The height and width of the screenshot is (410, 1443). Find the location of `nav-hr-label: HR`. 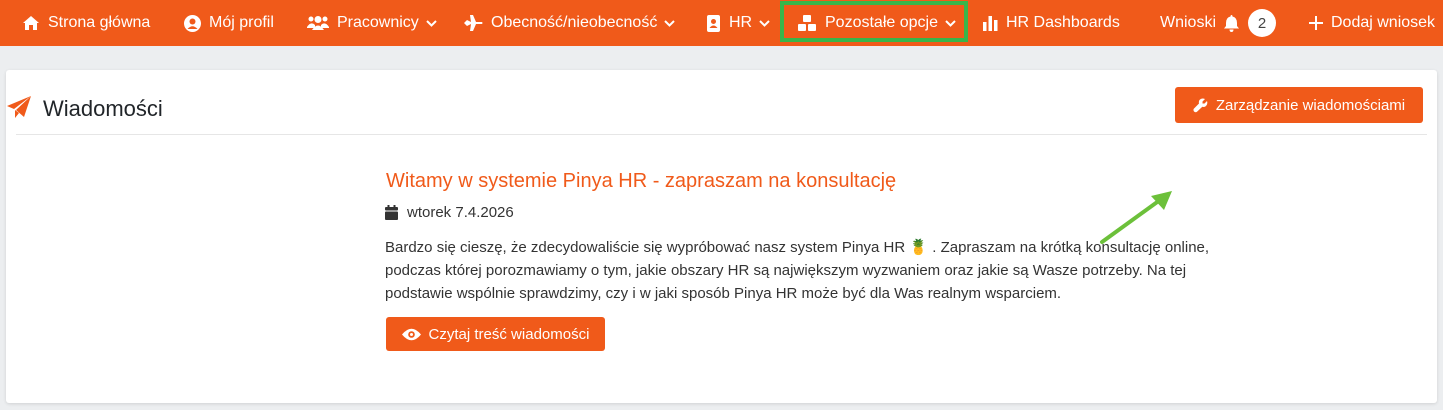

nav-hr-label: HR is located at coordinates (741, 22).